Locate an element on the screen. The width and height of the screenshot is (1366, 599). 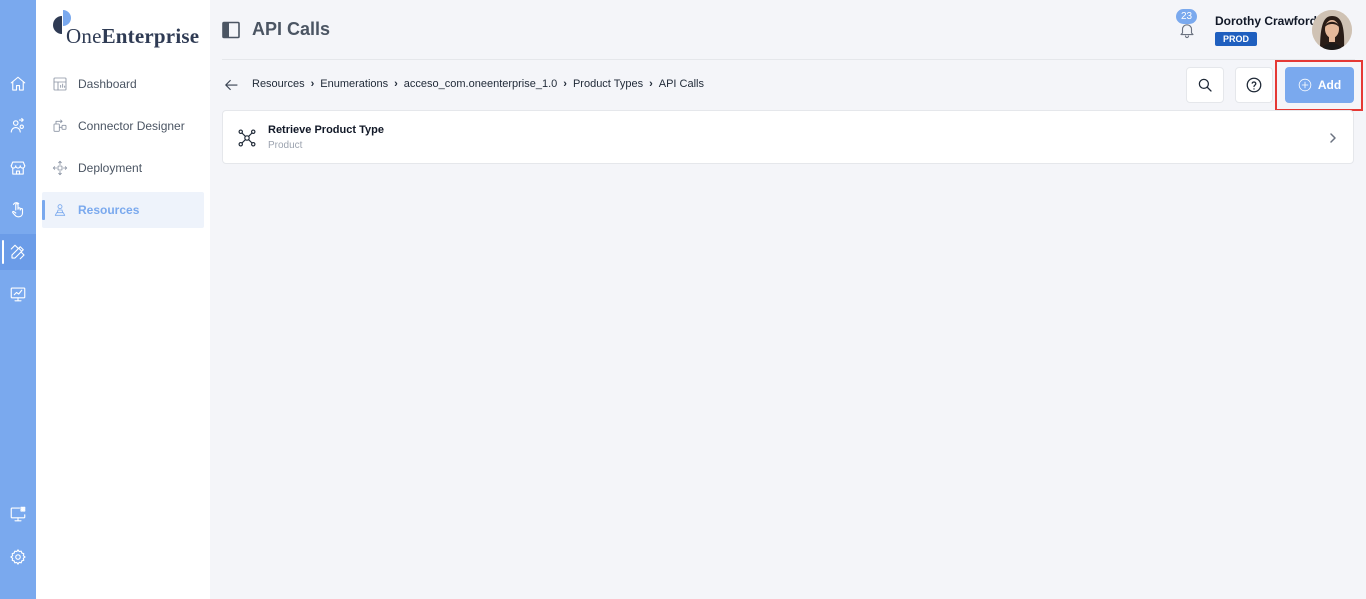
panel-toggle-icon is located at coordinates (231, 30).